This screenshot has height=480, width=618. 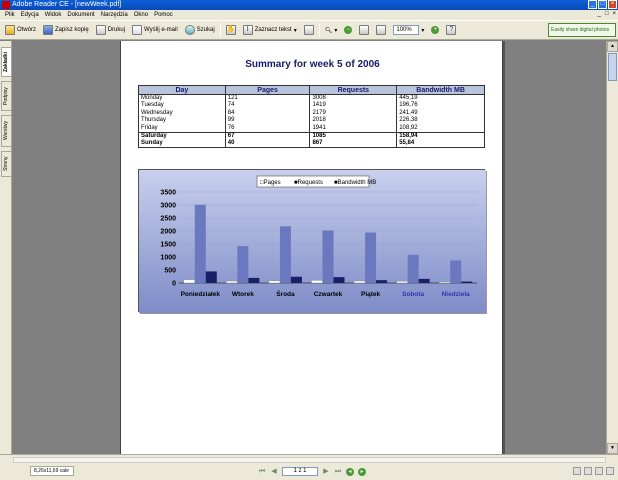 What do you see at coordinates (80, 15) in the screenshot?
I see `menu-document: Dokument` at bounding box center [80, 15].